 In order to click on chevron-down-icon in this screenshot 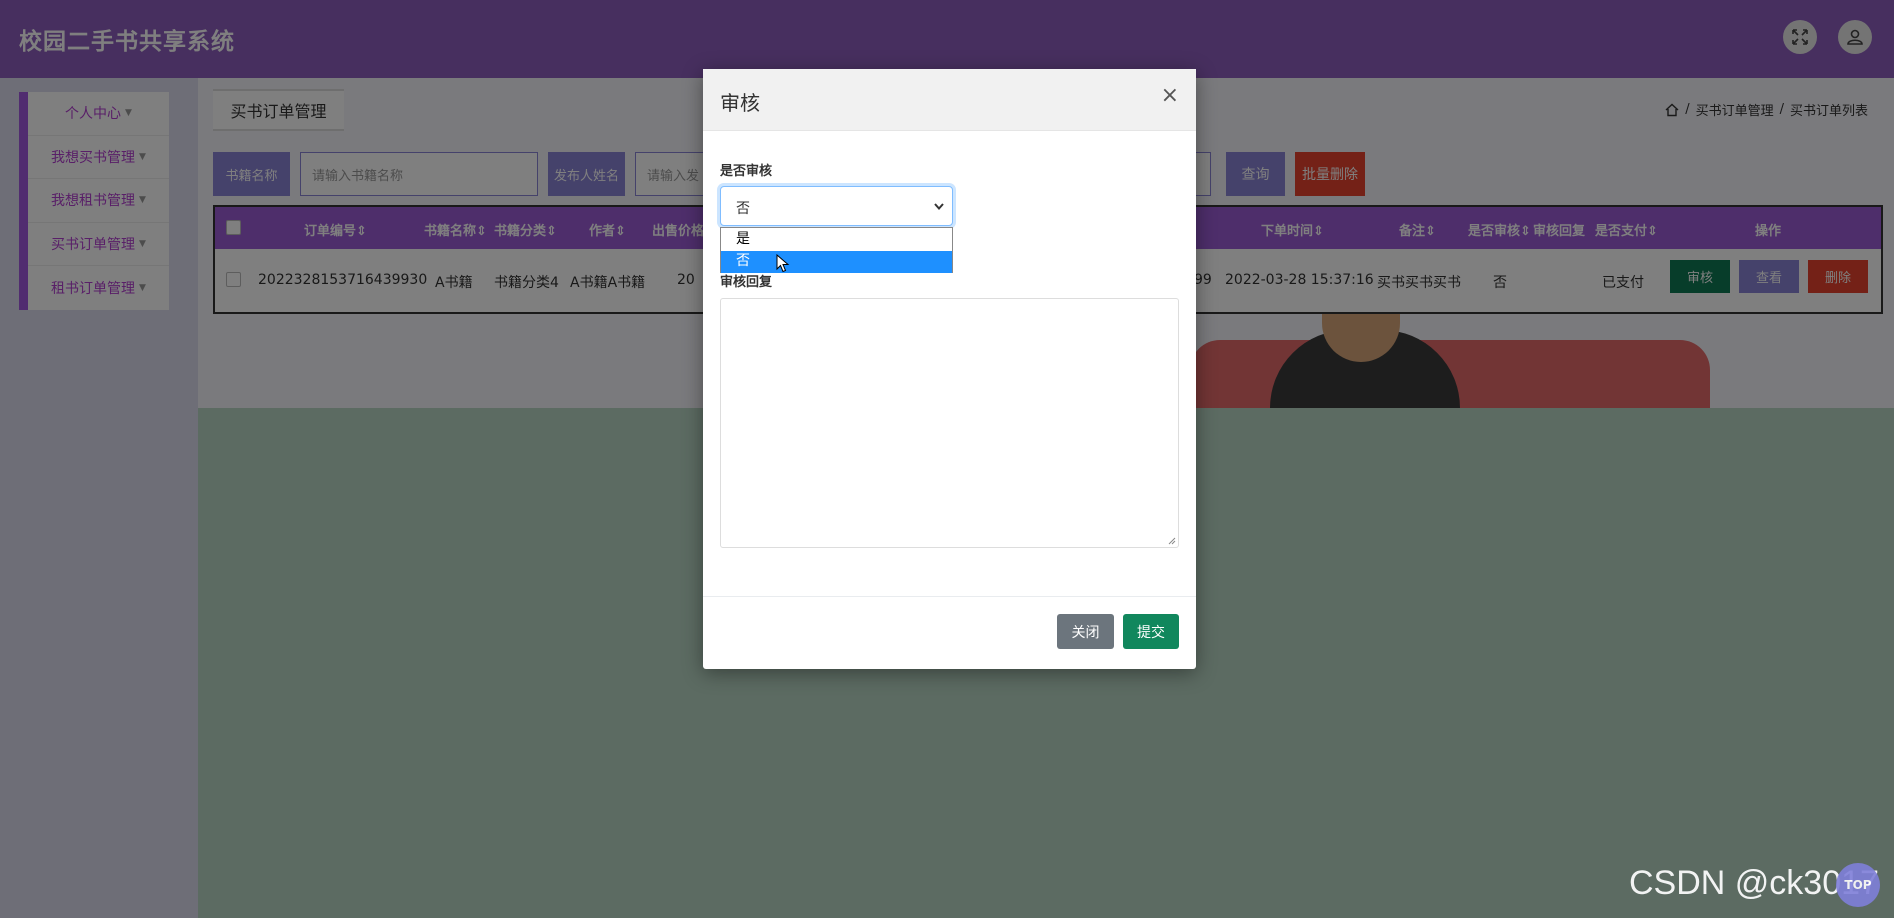, I will do `click(939, 207)`.